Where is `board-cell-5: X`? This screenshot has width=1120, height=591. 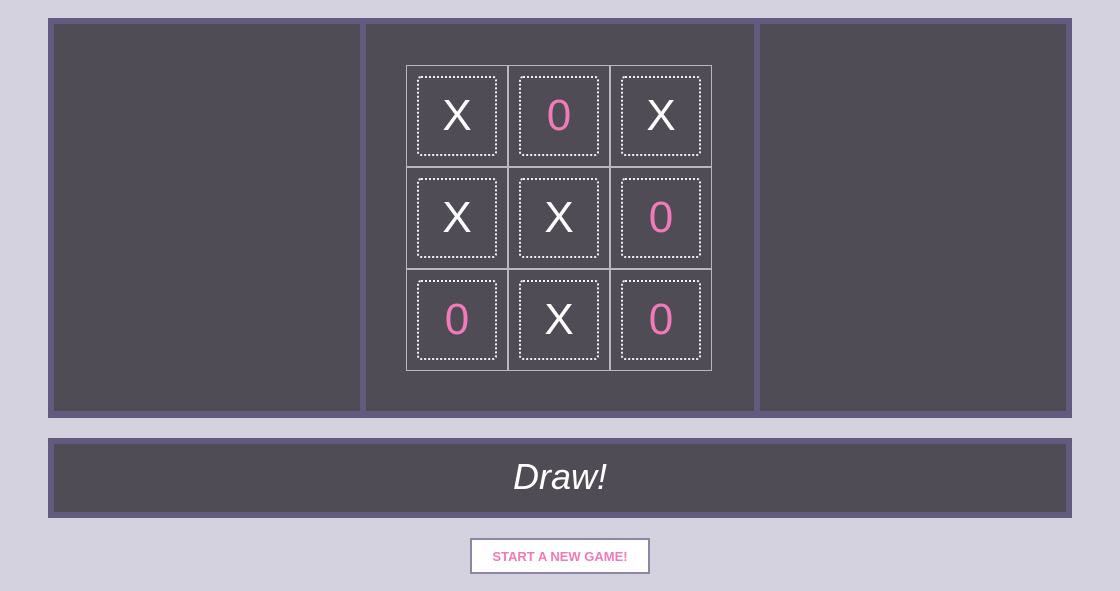 board-cell-5: X is located at coordinates (559, 218).